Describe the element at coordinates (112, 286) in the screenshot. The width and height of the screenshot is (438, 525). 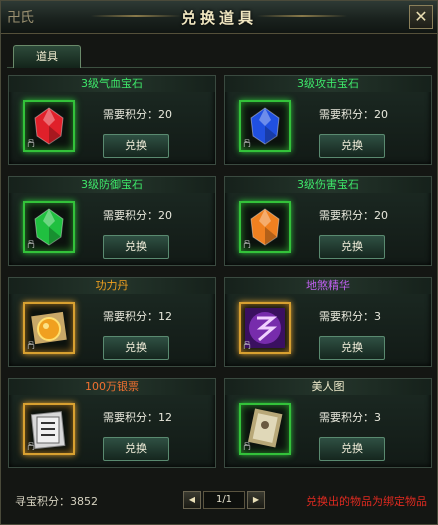
I see `item-name: 功力丹` at that location.